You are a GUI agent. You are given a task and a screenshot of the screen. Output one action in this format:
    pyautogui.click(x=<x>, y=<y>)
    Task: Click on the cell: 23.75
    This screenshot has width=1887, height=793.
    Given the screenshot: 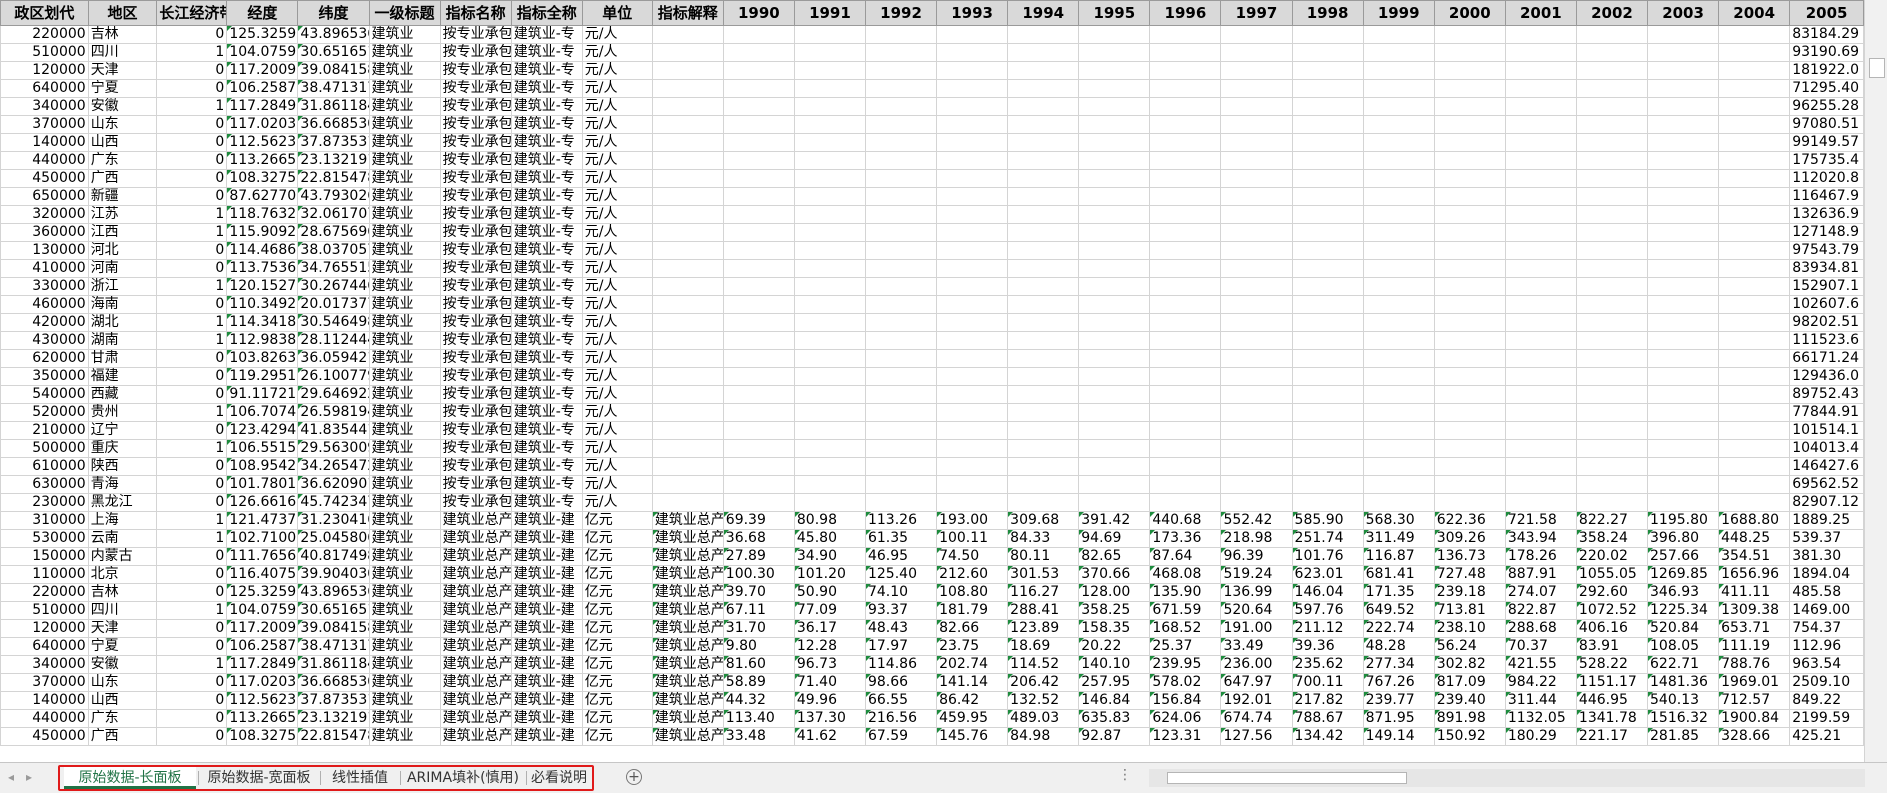 What is the action you would take?
    pyautogui.click(x=972, y=646)
    